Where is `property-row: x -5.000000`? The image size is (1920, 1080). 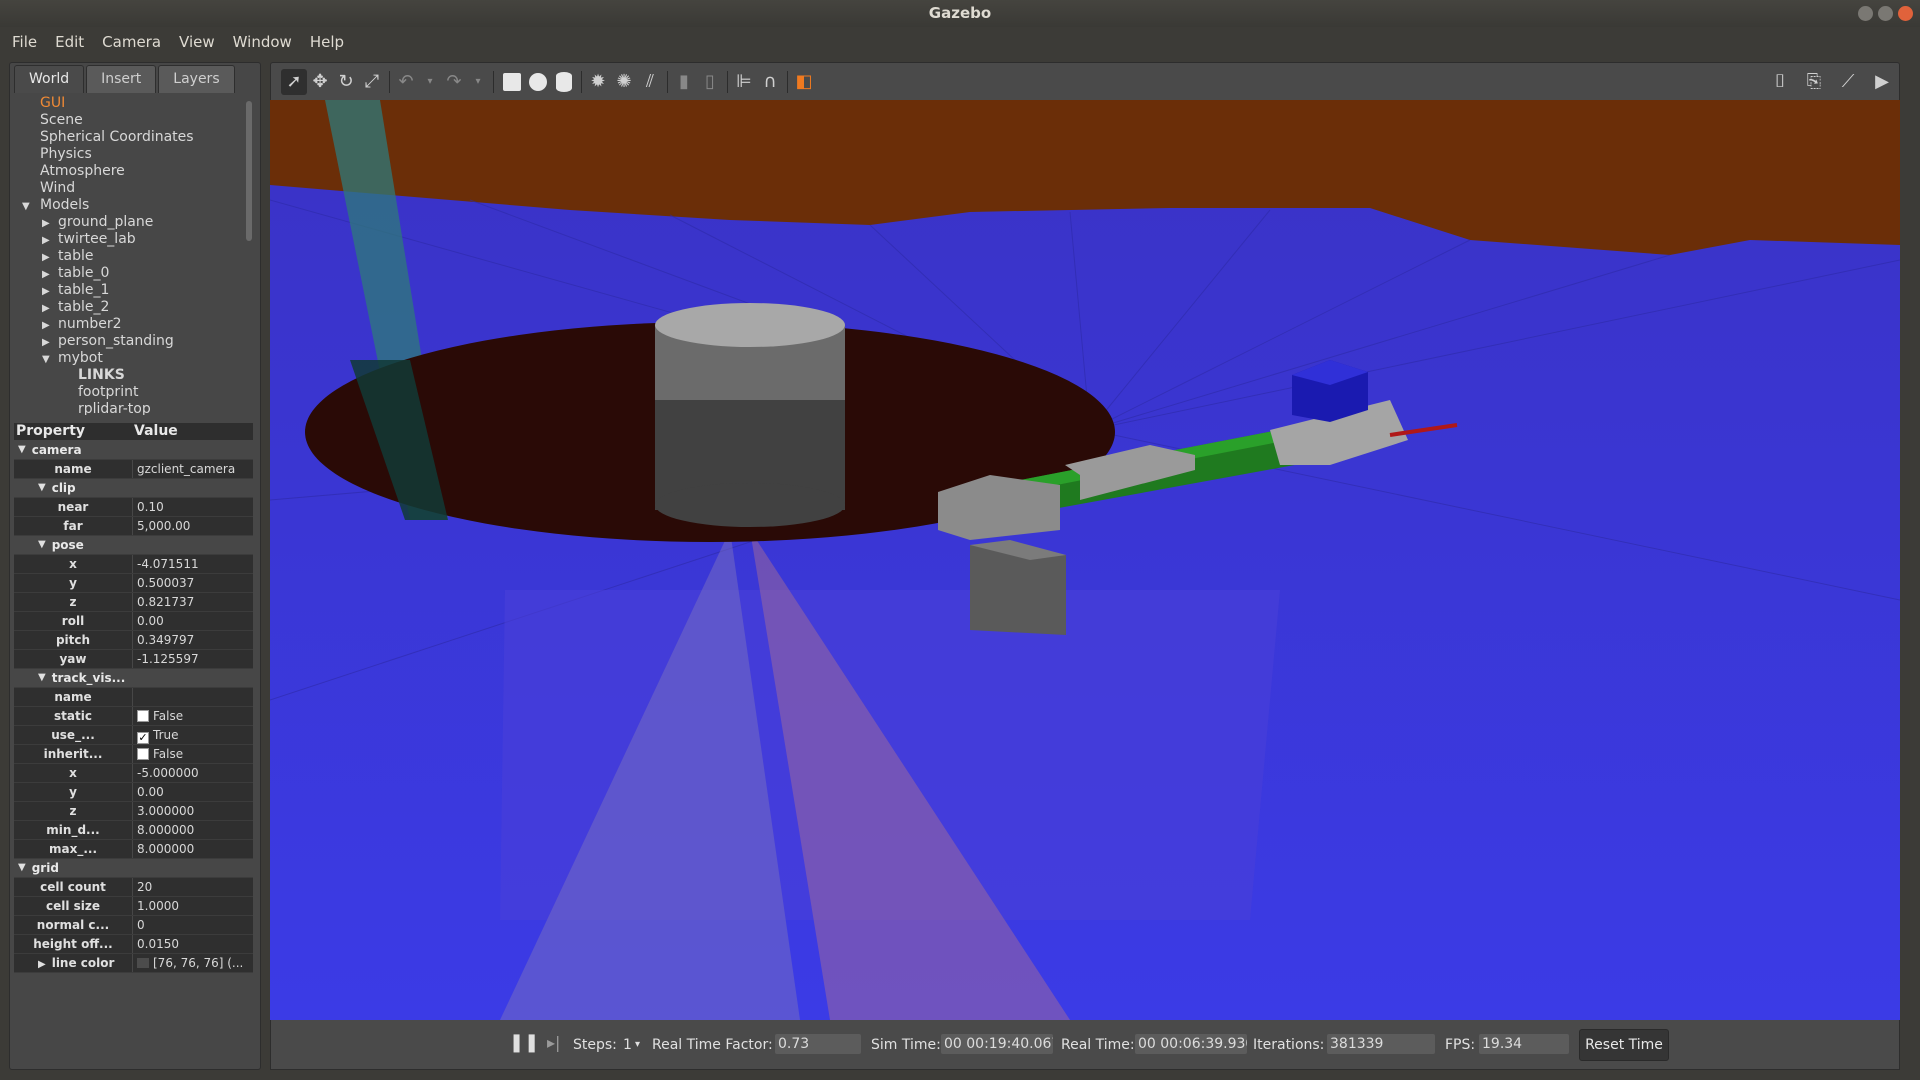
property-row: x -5.000000 is located at coordinates (133, 773).